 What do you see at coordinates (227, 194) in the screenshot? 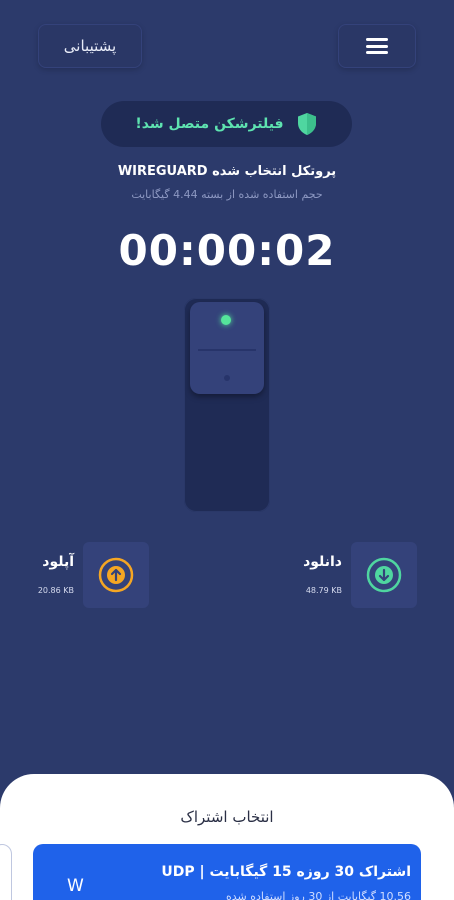
I see `usage-text: حجم استفاده شده از بسته 4.44 گیگابایت` at bounding box center [227, 194].